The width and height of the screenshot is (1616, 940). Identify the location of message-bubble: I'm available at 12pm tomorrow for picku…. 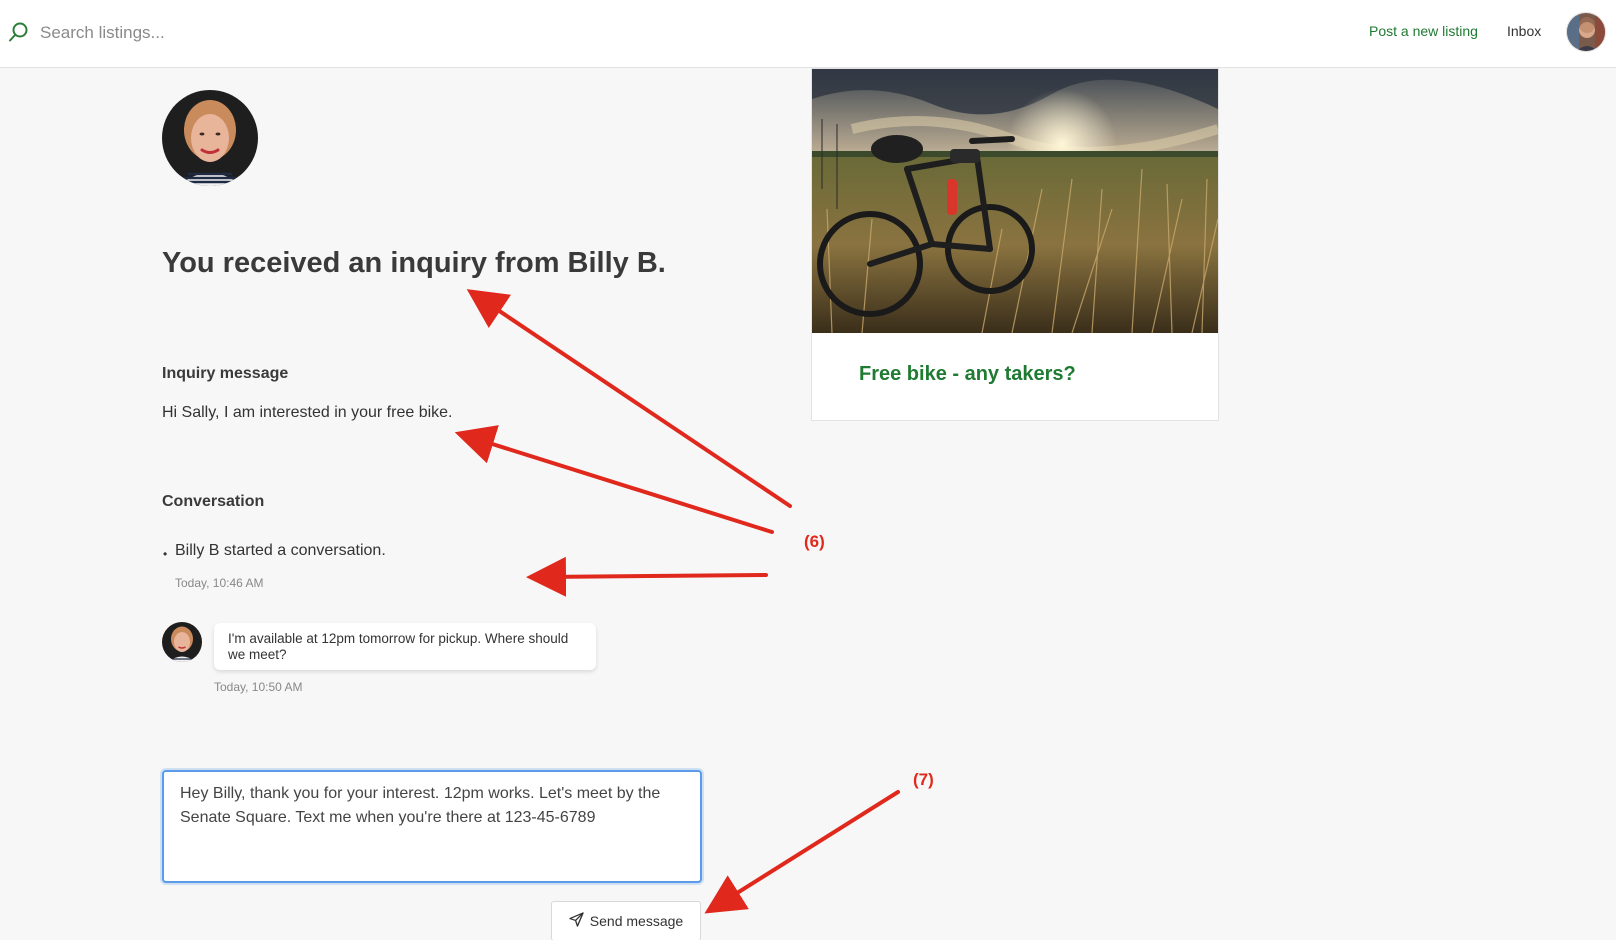
(405, 646).